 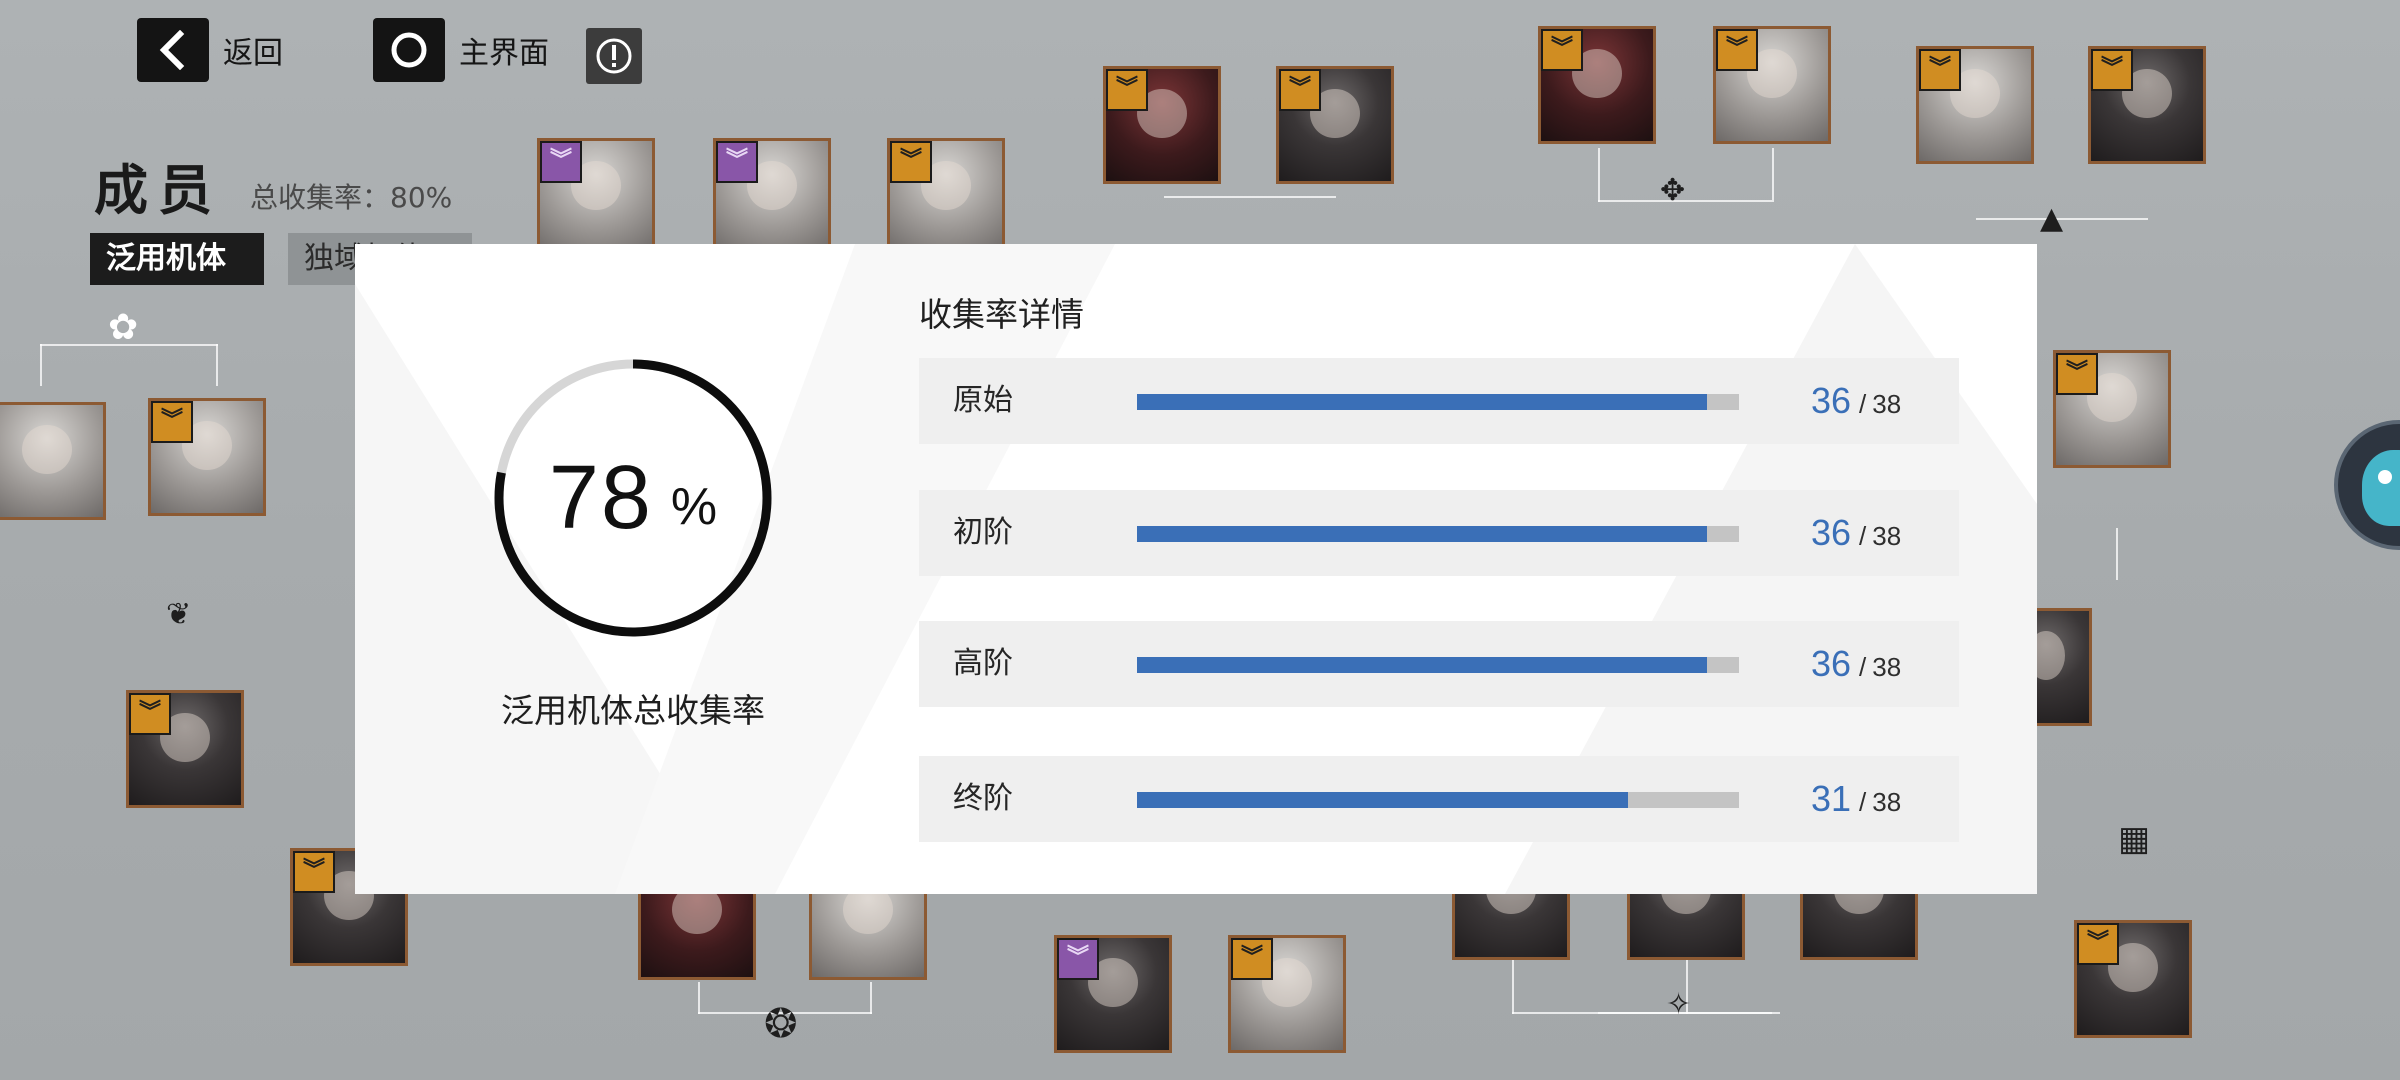 What do you see at coordinates (179, 614) in the screenshot?
I see `faction-emblem-icon: ❦` at bounding box center [179, 614].